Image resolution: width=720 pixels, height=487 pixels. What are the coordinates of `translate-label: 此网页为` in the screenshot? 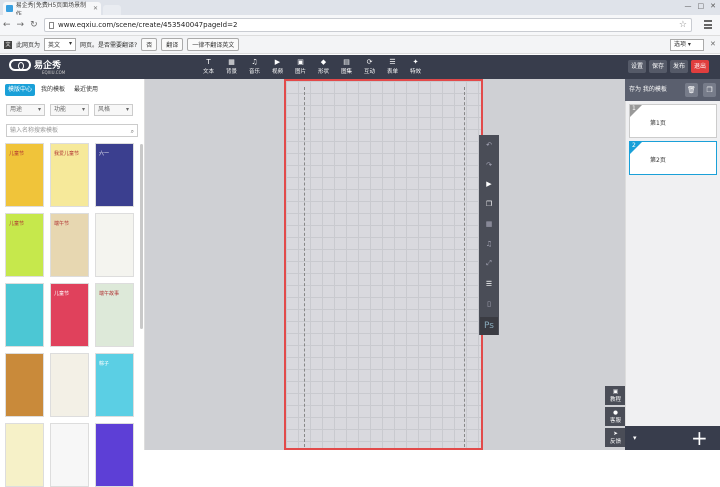 It's located at (28, 45).